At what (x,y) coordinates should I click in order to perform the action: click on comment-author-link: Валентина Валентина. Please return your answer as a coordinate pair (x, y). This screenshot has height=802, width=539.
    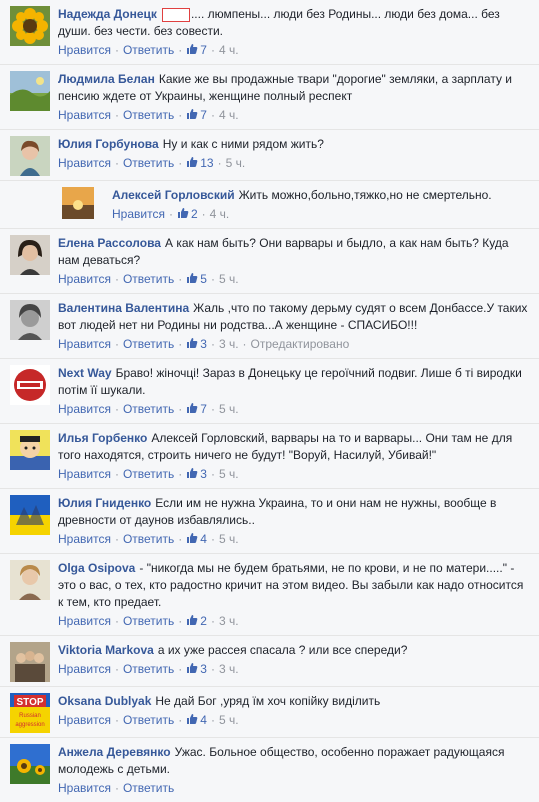
    Looking at the image, I should click on (123, 308).